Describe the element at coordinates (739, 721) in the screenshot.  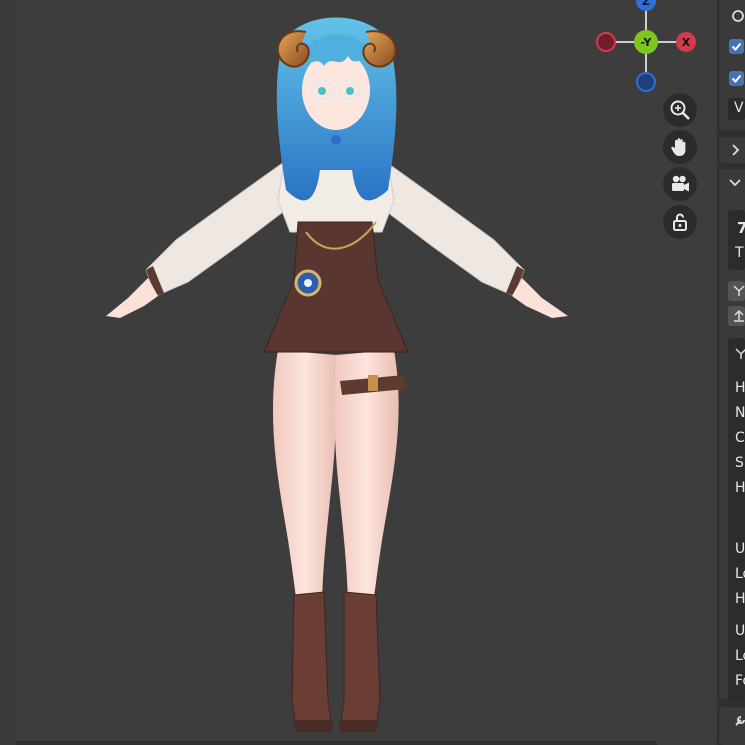
I see `wrench-icon` at that location.